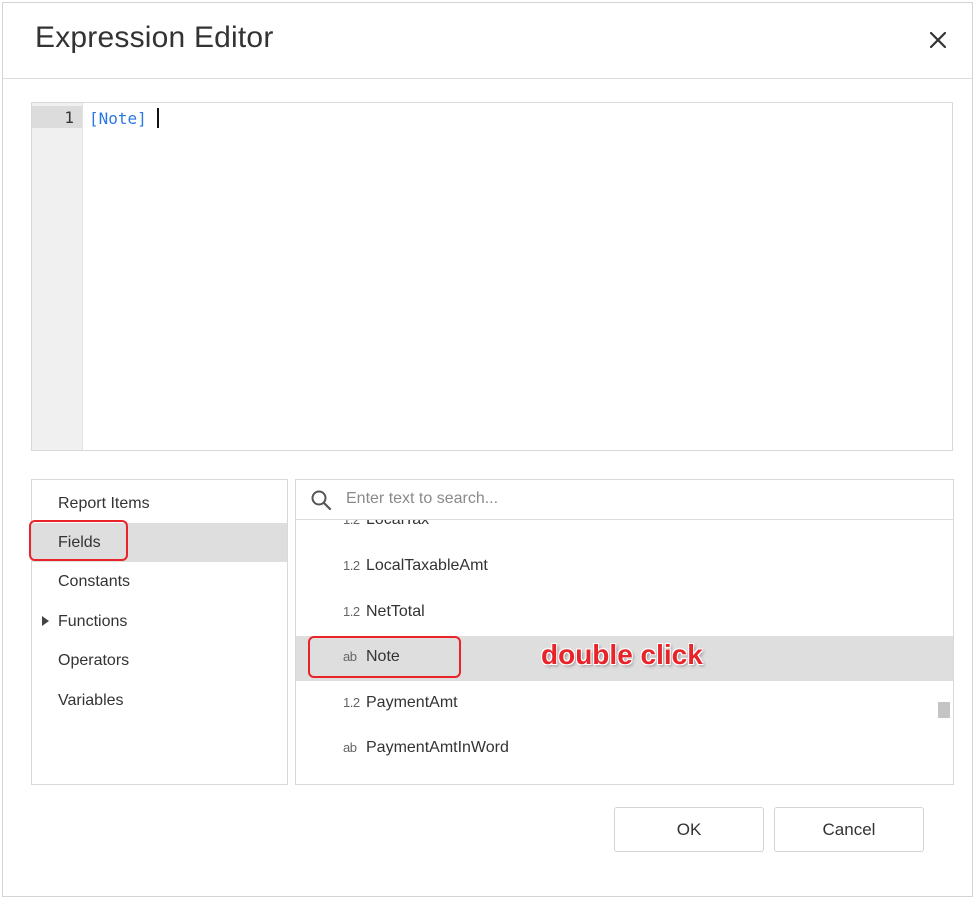  What do you see at coordinates (487, 41) in the screenshot?
I see `dialog-header: Expression Editor` at bounding box center [487, 41].